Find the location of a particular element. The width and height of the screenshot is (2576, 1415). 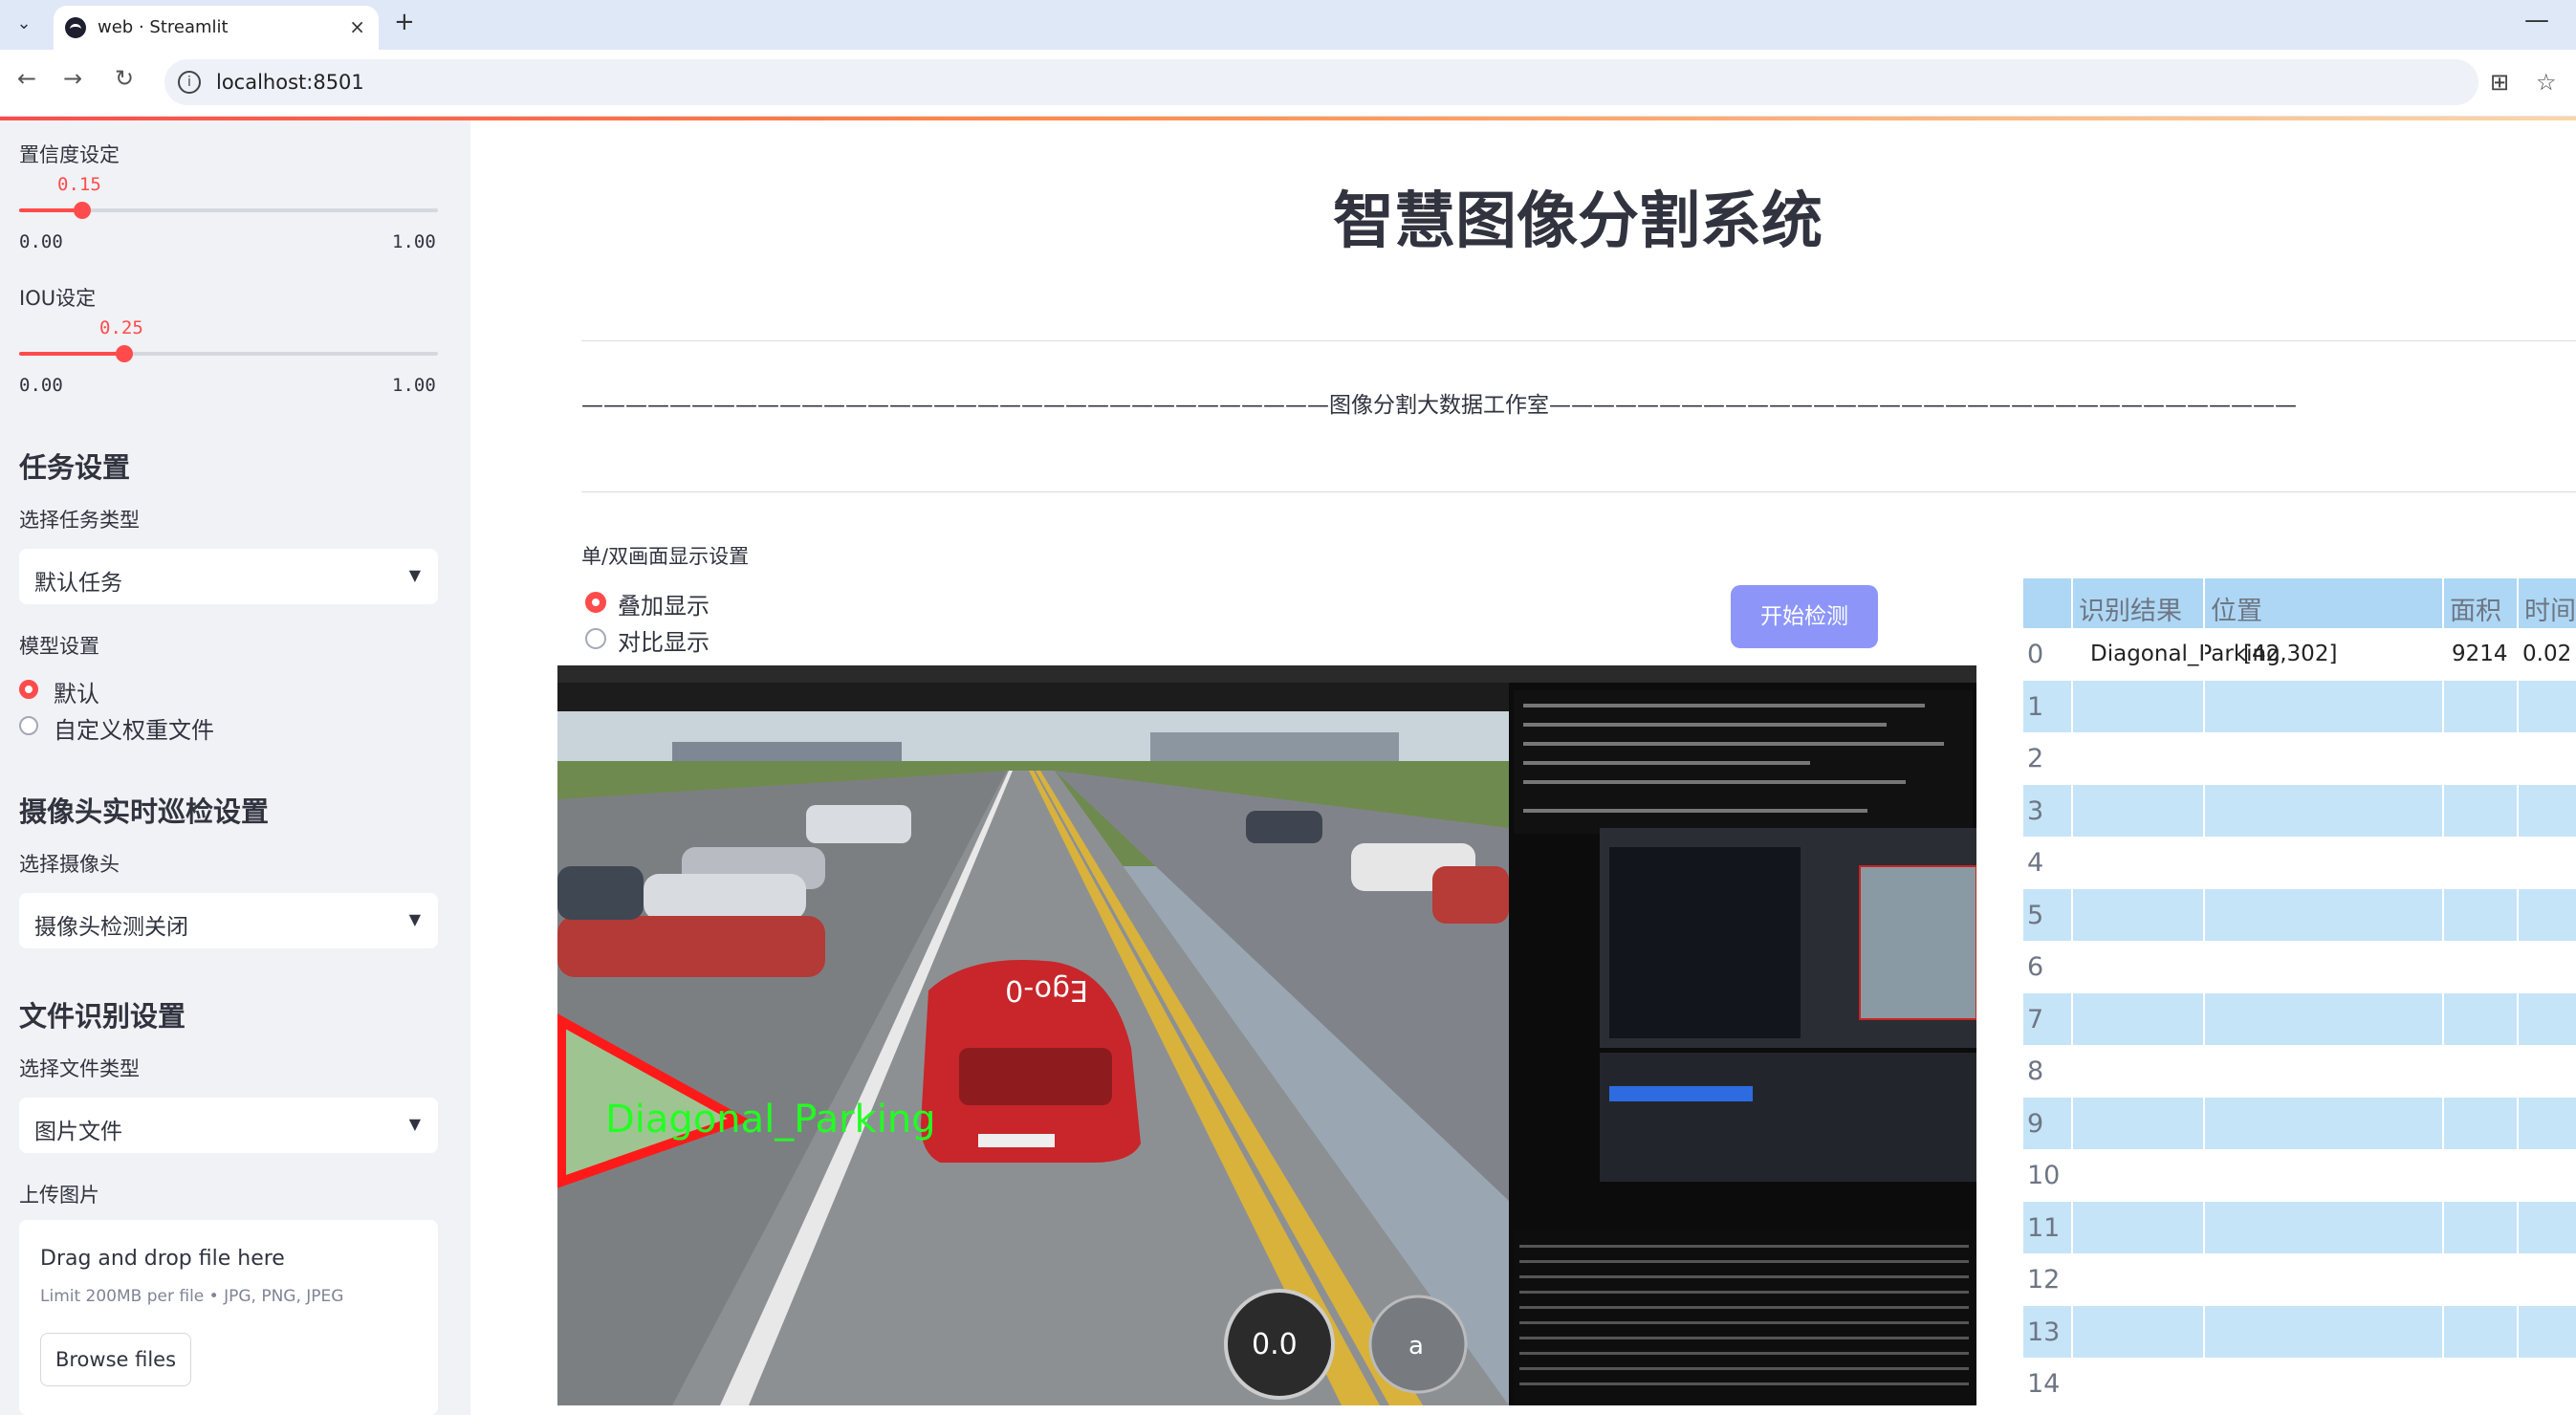

gear-readout: a is located at coordinates (1416, 1346).